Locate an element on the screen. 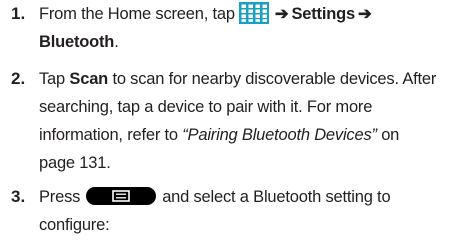  step-2-line-3-suffix: on is located at coordinates (390, 135).